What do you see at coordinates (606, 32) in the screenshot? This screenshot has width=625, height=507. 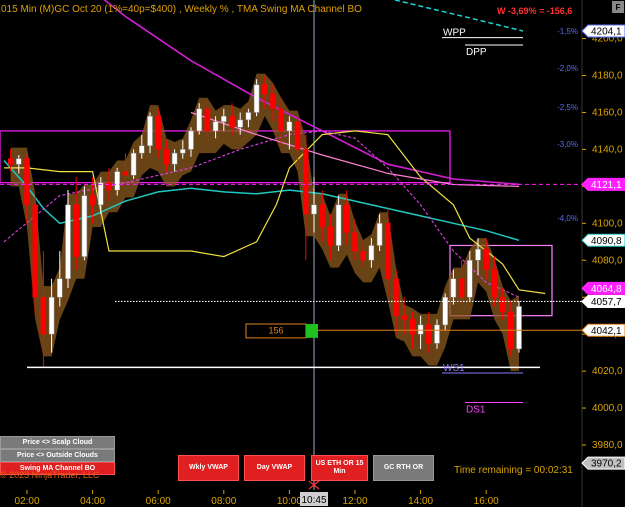 I see `price-flag-label: 4204,1` at bounding box center [606, 32].